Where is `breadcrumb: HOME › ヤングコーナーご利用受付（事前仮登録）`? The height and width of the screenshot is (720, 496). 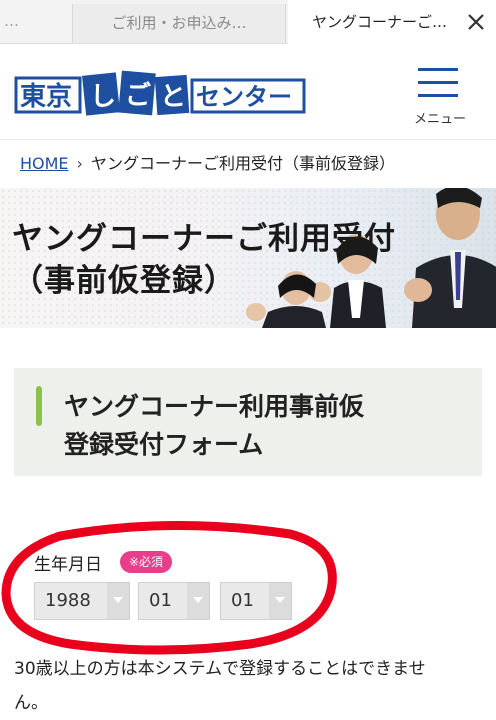 breadcrumb: HOME › ヤングコーナーご利用受付（事前仮登録） is located at coordinates (207, 164).